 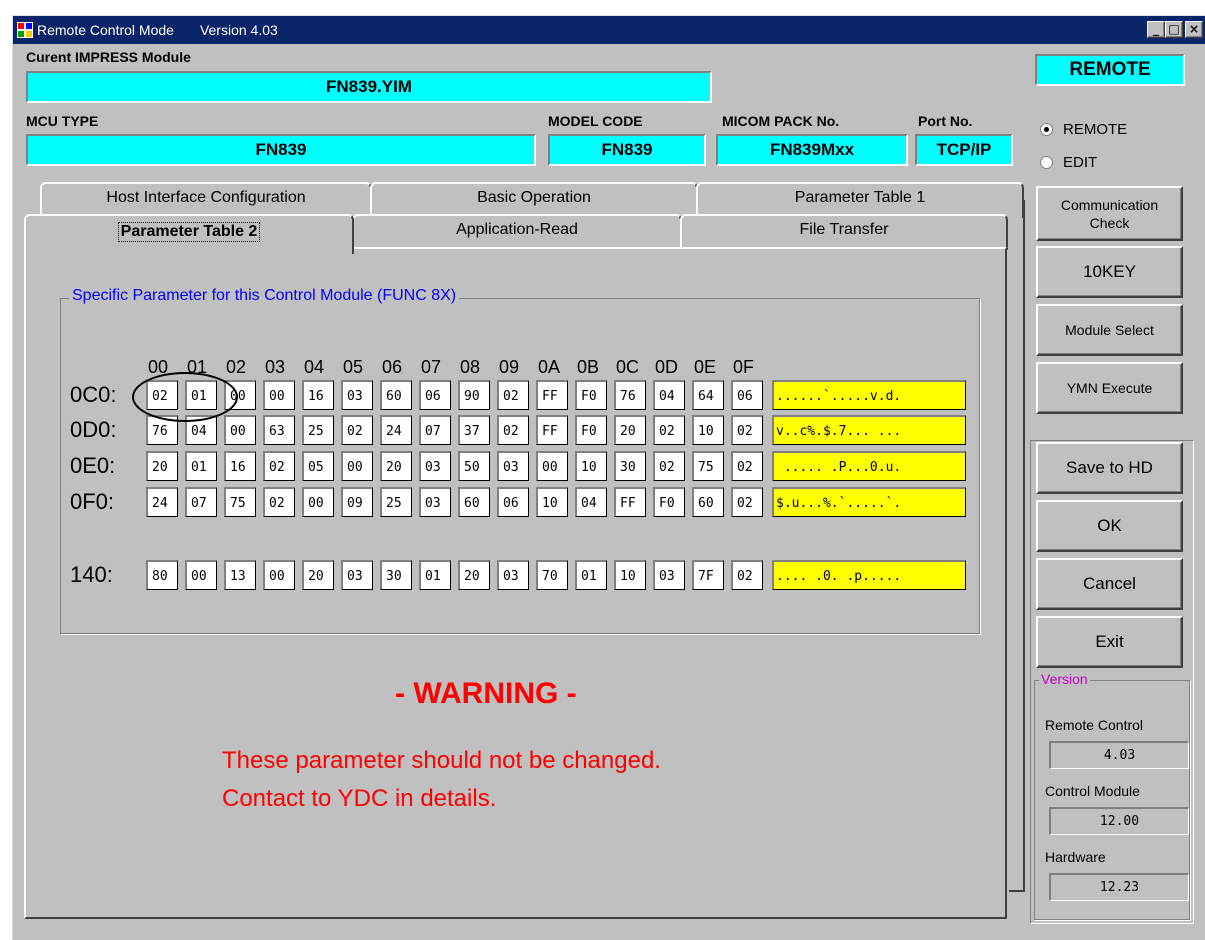 I want to click on radio-selected-icon, so click(x=1046, y=129).